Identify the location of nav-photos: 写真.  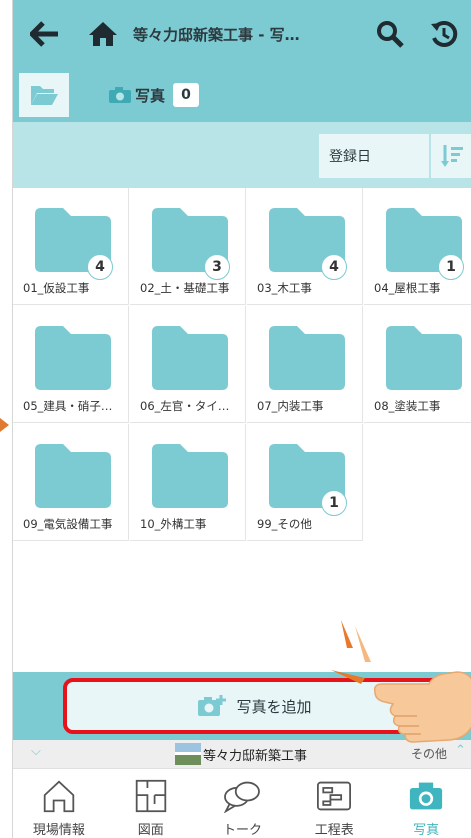
(425, 803).